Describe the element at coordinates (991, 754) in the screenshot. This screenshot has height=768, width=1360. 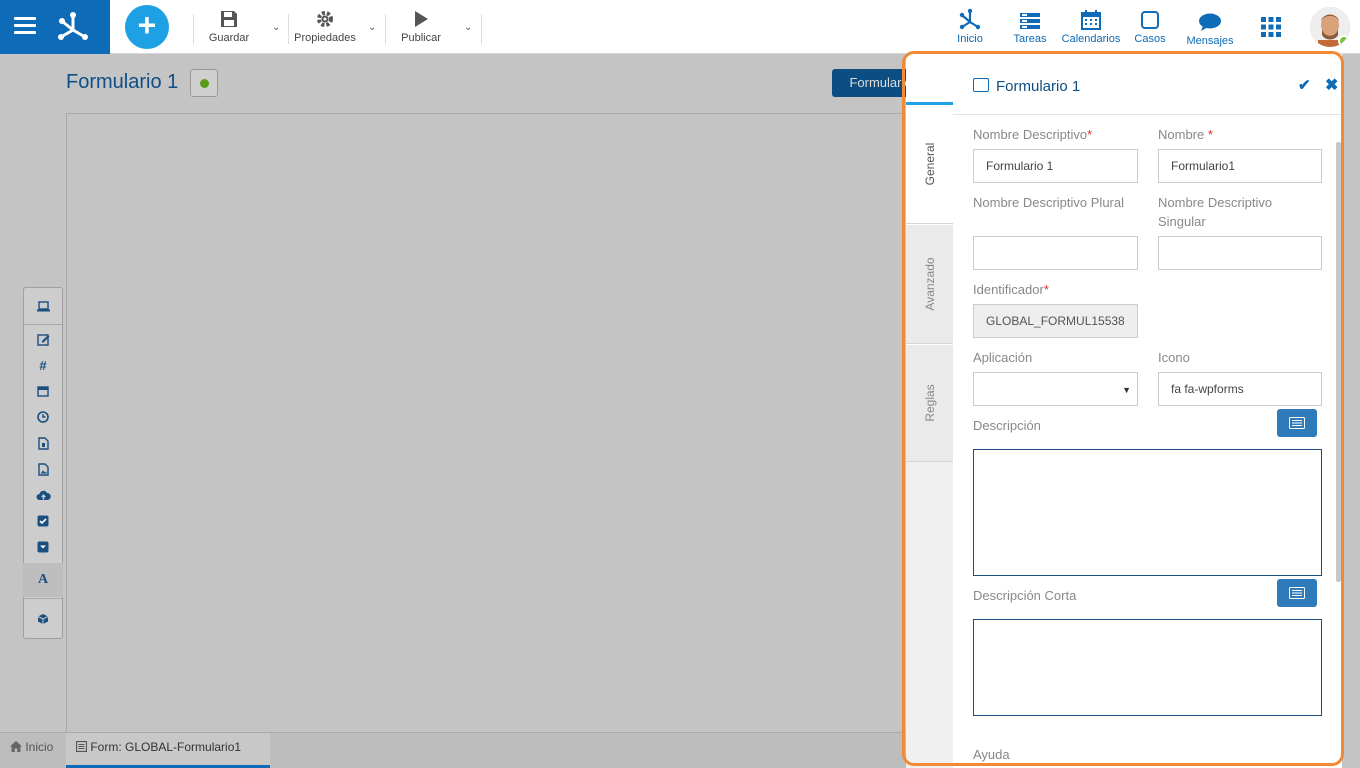
I see `ayuda-label: Ayuda` at that location.